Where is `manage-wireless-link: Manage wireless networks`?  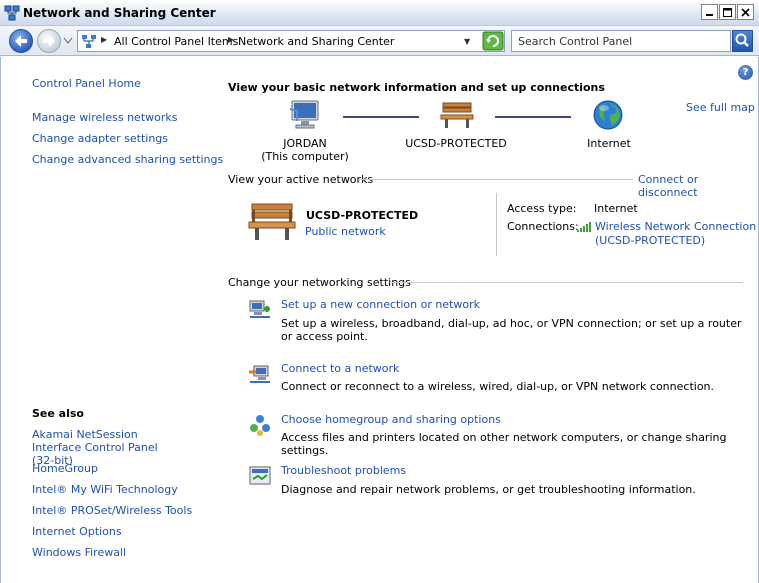 manage-wireless-link: Manage wireless networks is located at coordinates (104, 117).